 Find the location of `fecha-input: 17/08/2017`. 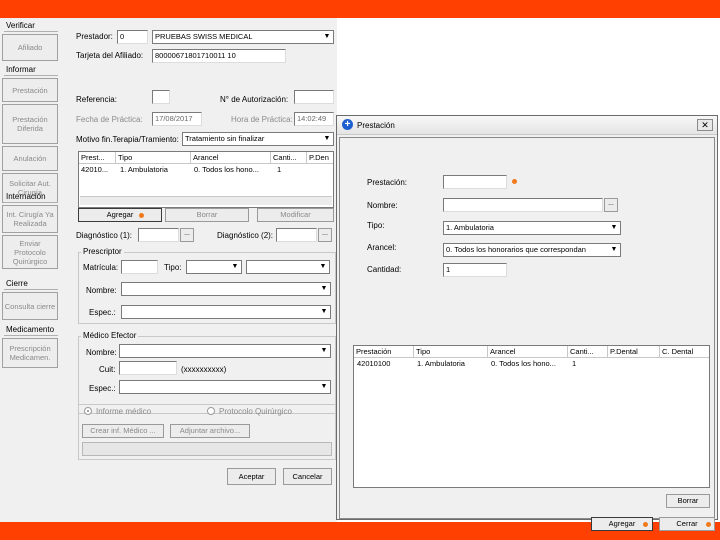

fecha-input: 17/08/2017 is located at coordinates (177, 119).